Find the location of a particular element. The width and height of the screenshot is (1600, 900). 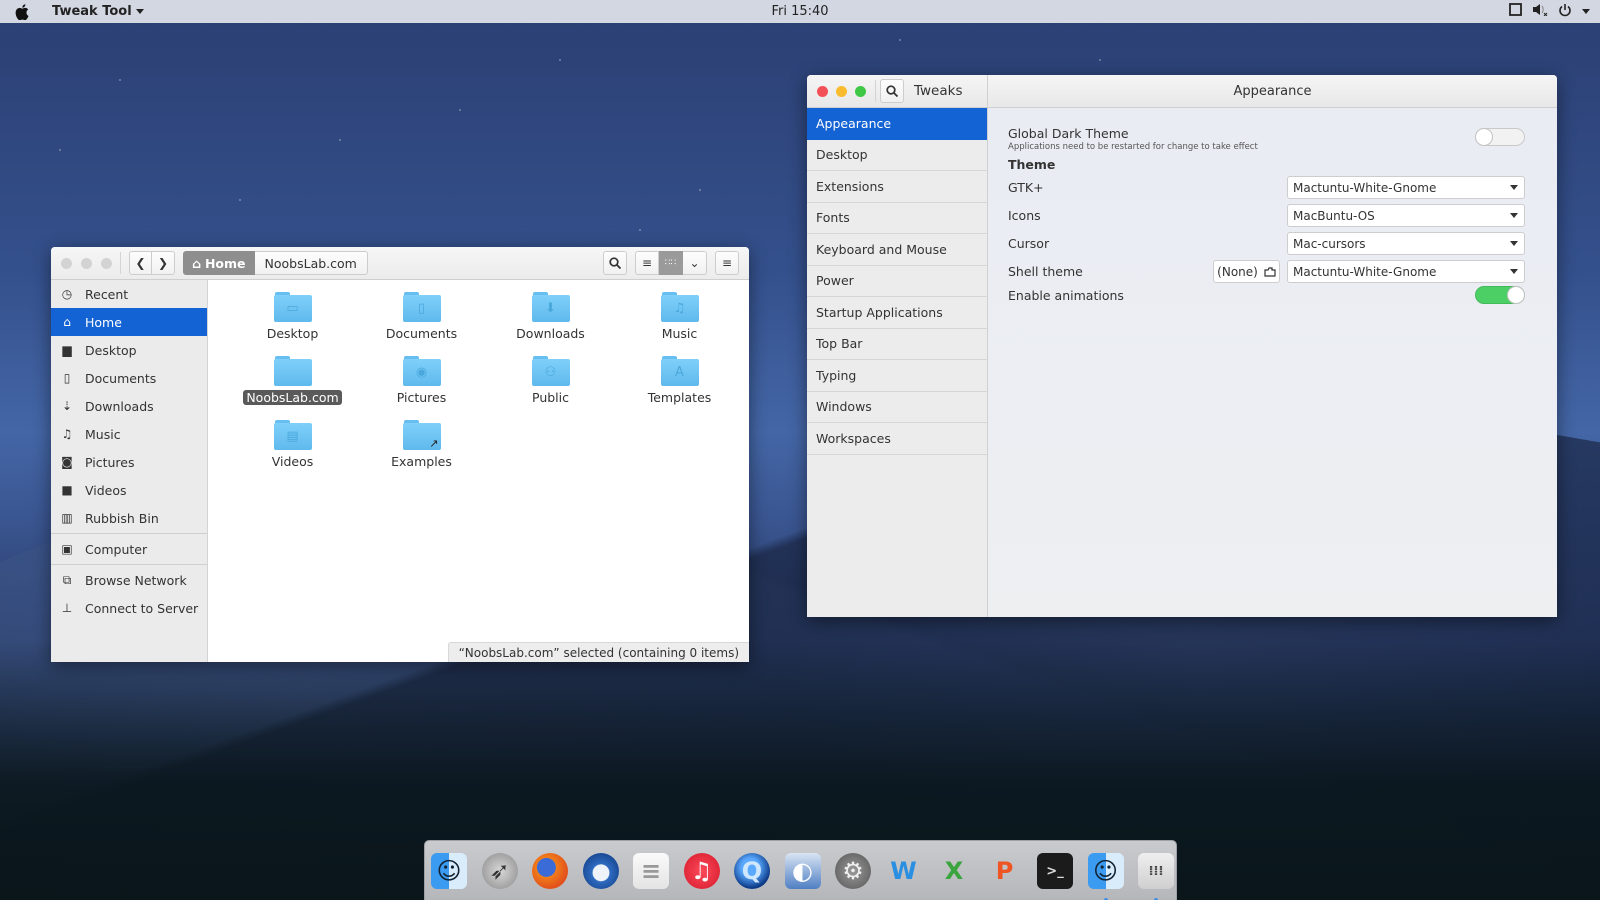

dock-item-thunderbird is located at coordinates (600, 871).